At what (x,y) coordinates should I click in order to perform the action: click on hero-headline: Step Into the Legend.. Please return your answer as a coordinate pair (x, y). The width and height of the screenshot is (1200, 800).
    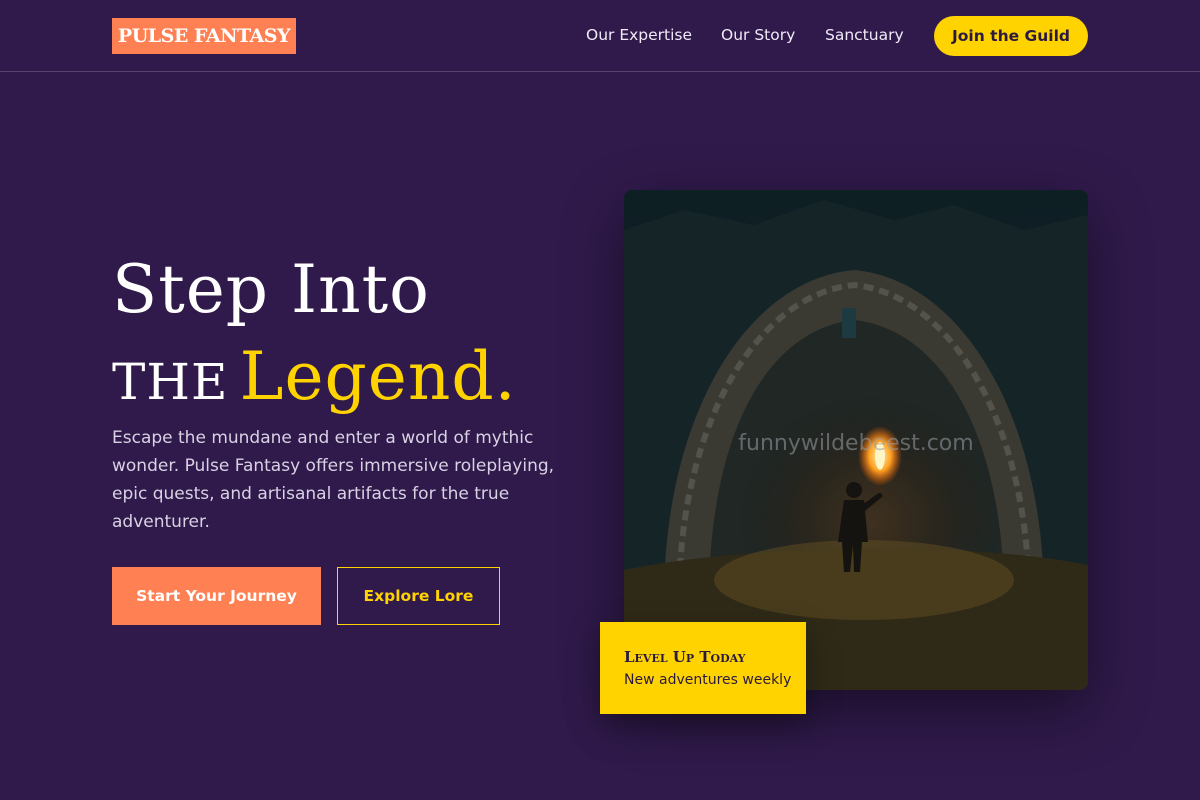
    Looking at the image, I should click on (314, 339).